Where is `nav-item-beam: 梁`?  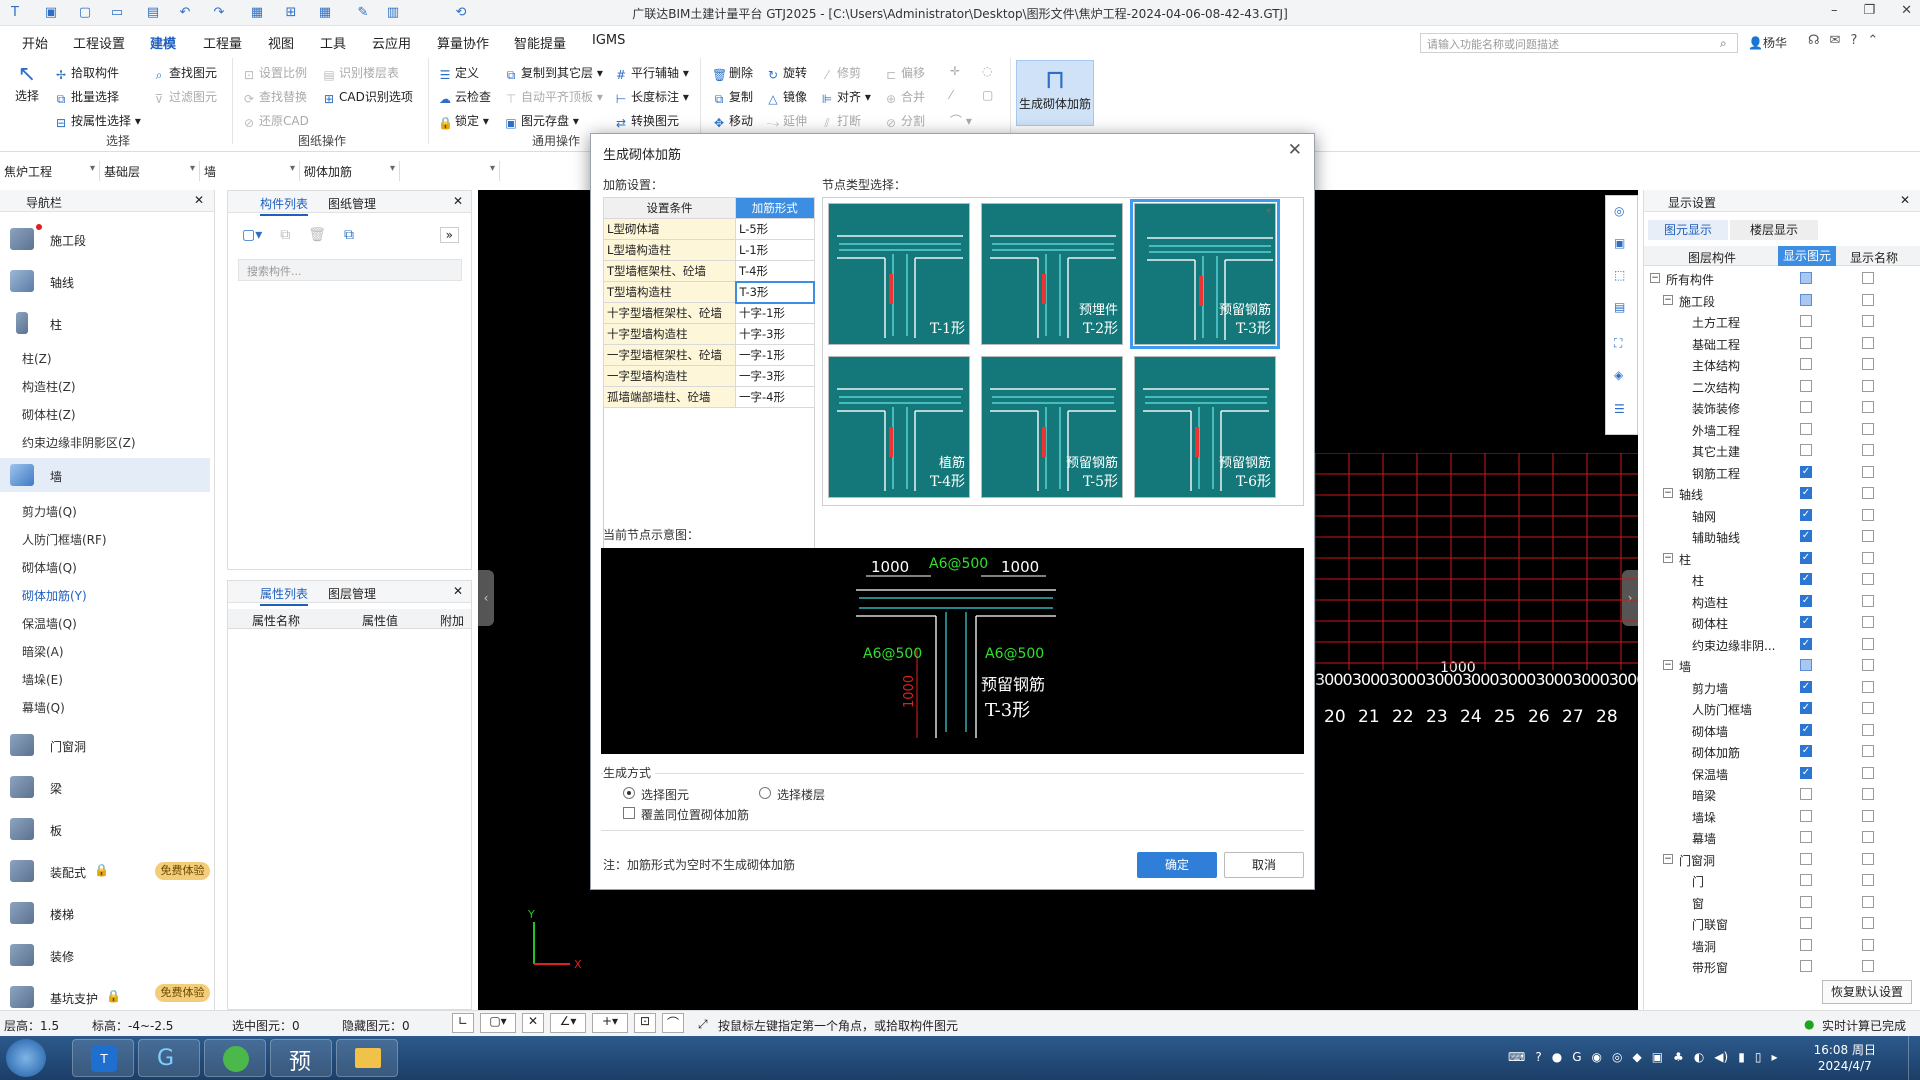 nav-item-beam: 梁 is located at coordinates (105, 787).